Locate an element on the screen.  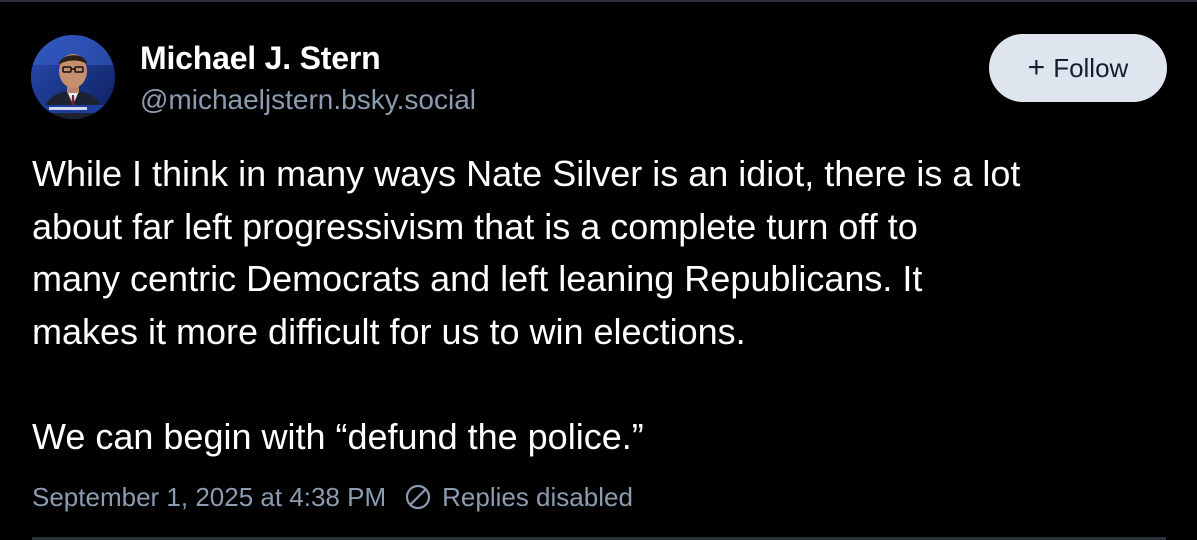
replies-status: Replies disabled is located at coordinates (518, 497).